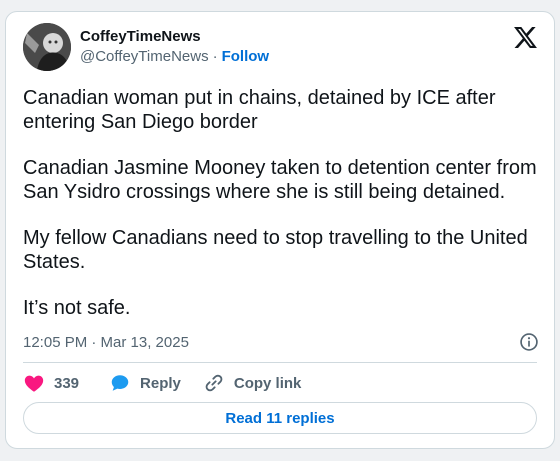 This screenshot has width=560, height=461. Describe the element at coordinates (246, 57) in the screenshot. I see `follow-button: Follow` at that location.